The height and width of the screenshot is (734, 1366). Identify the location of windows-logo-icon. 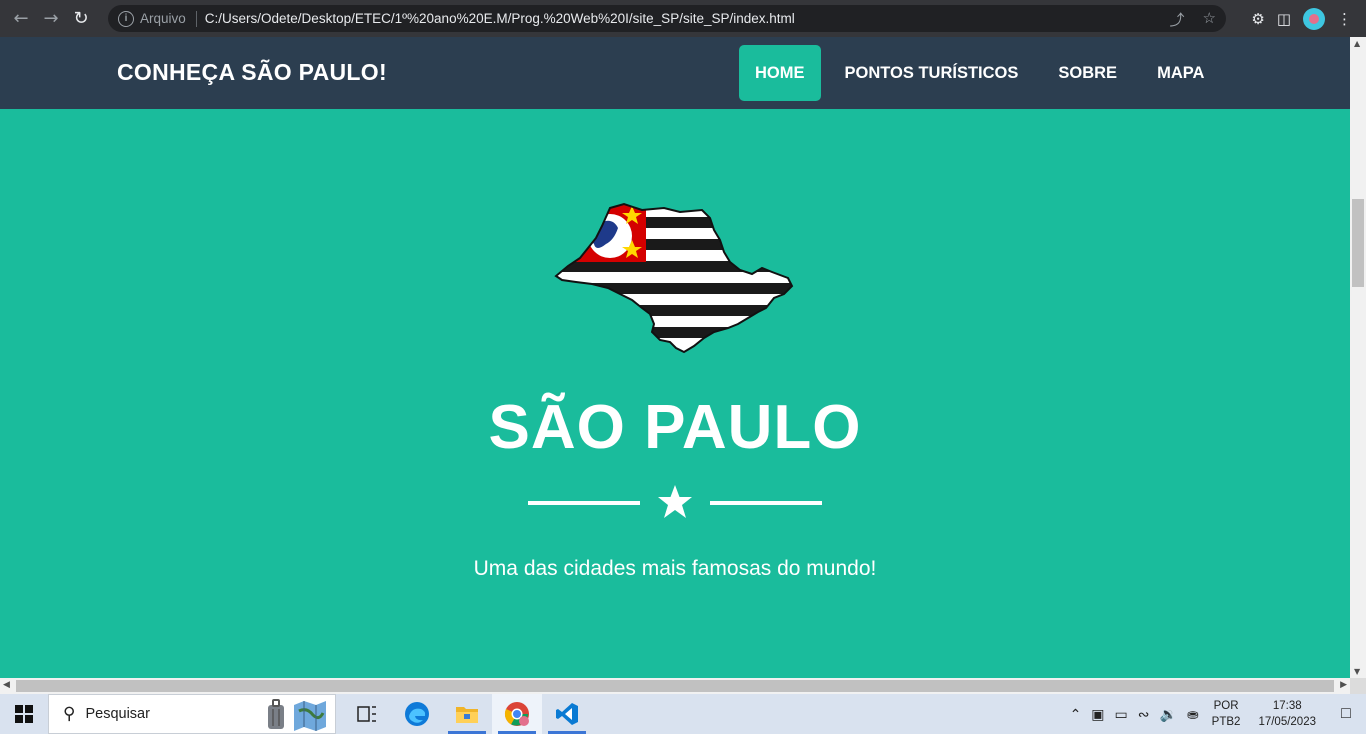
(24, 714).